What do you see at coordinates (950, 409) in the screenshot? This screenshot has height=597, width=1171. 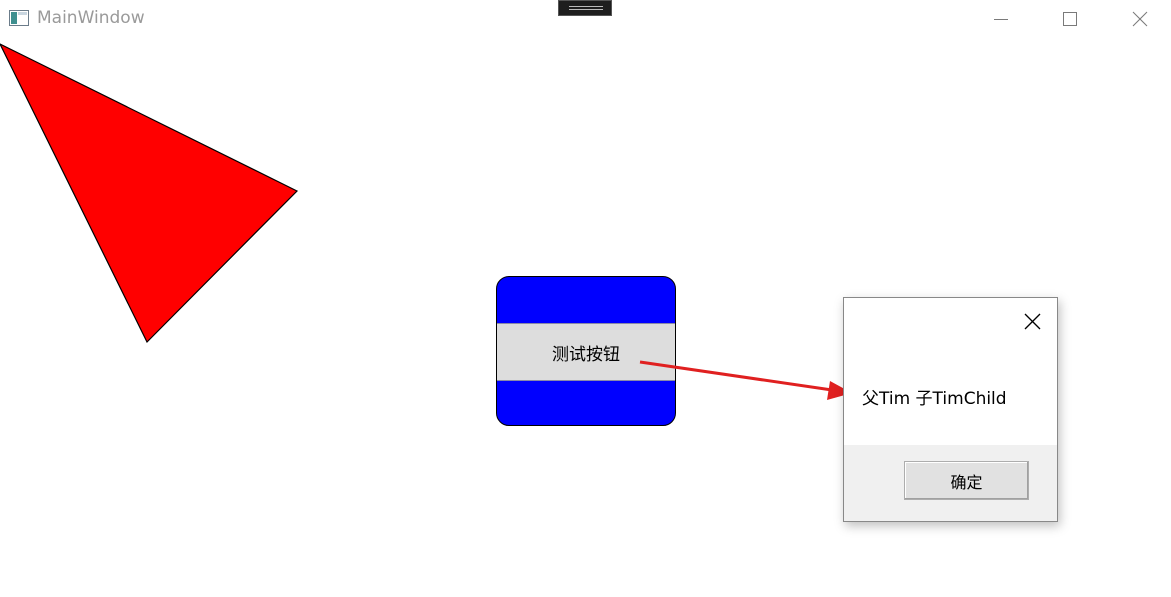 I see `message-box-dialog: 父Tim 子TimChild 确定` at bounding box center [950, 409].